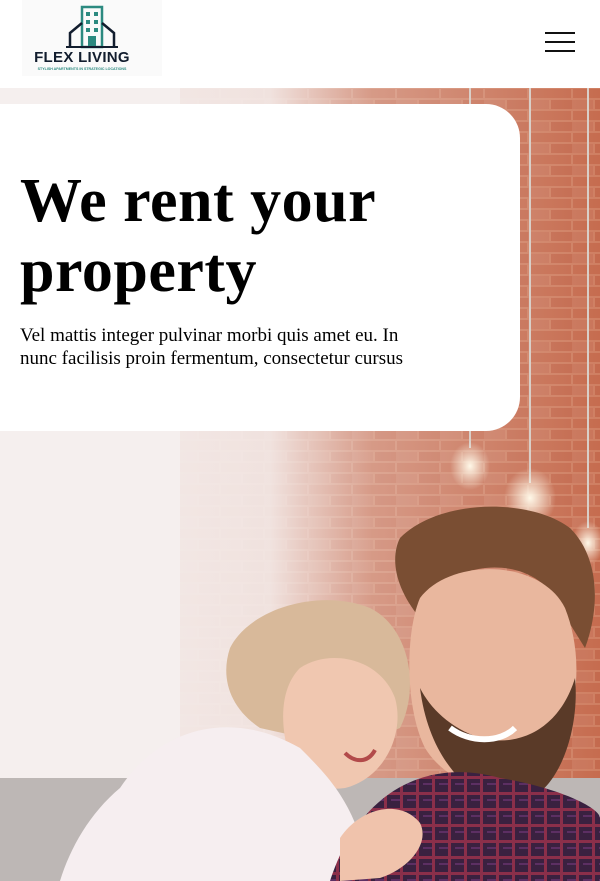 The height and width of the screenshot is (881, 600). I want to click on brand-name: FLEX LIVING, so click(82, 57).